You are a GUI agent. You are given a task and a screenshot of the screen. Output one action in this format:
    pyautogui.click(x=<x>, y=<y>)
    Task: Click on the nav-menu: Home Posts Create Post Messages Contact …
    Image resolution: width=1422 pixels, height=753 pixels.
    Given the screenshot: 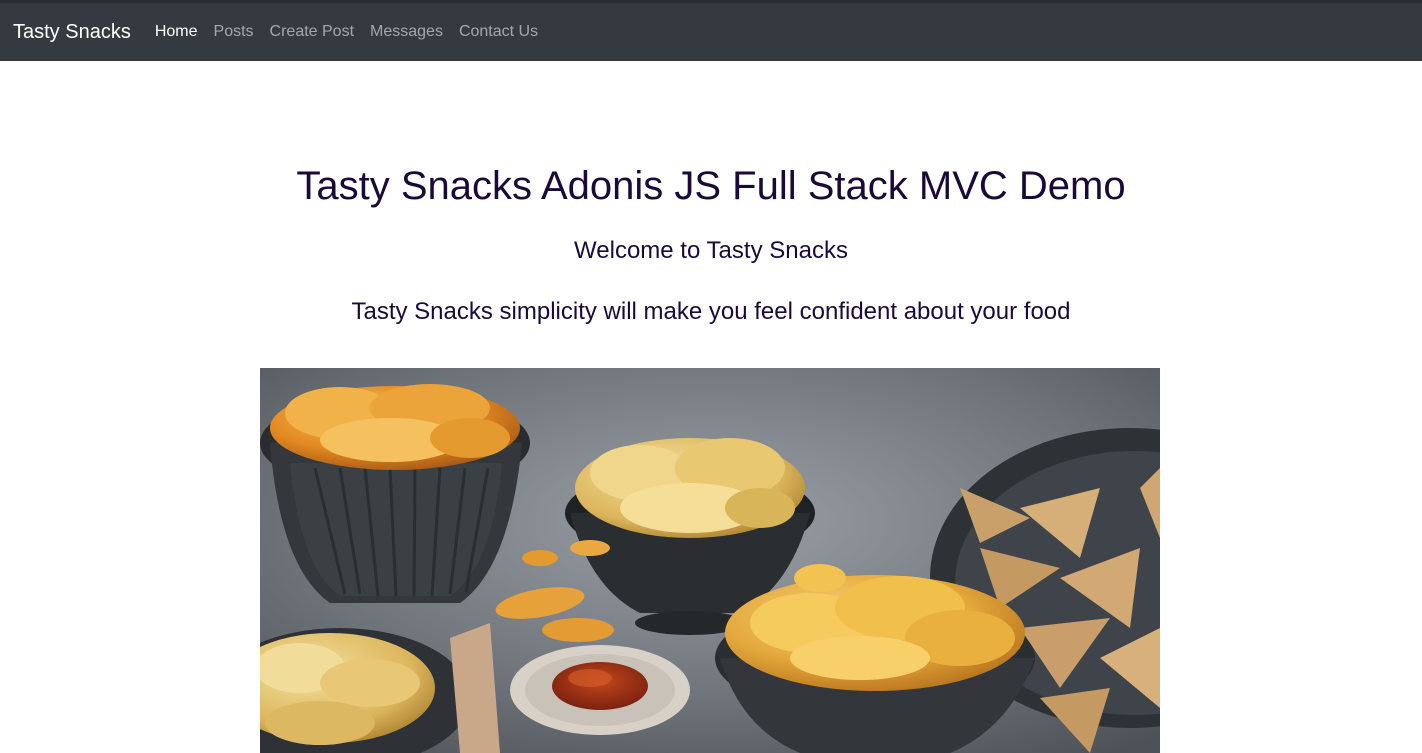 What is the action you would take?
    pyautogui.click(x=346, y=32)
    